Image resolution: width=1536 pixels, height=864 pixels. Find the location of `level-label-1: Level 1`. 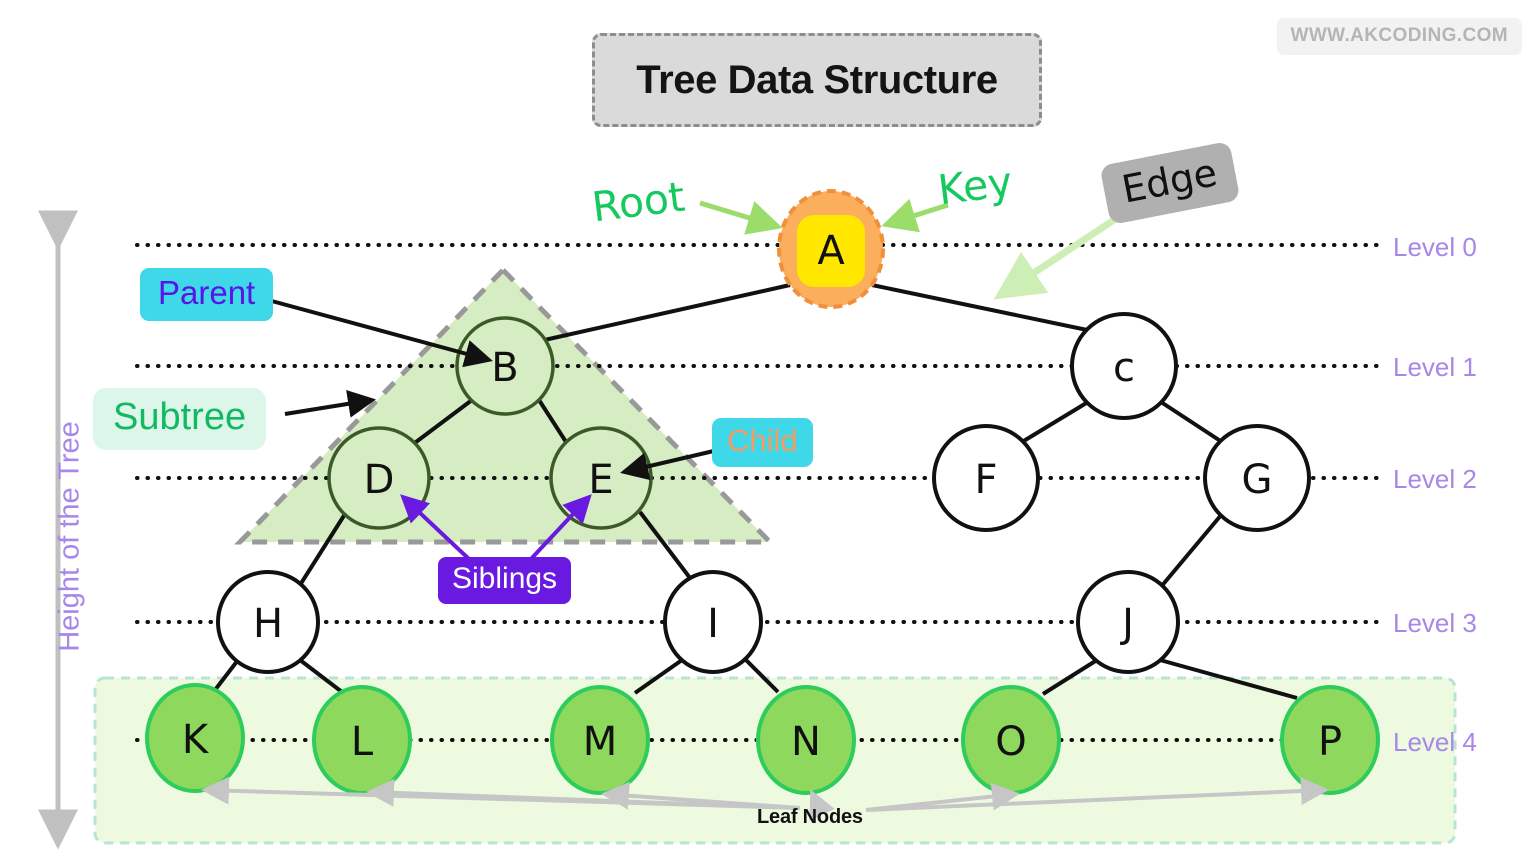

level-label-1: Level 1 is located at coordinates (1435, 367).